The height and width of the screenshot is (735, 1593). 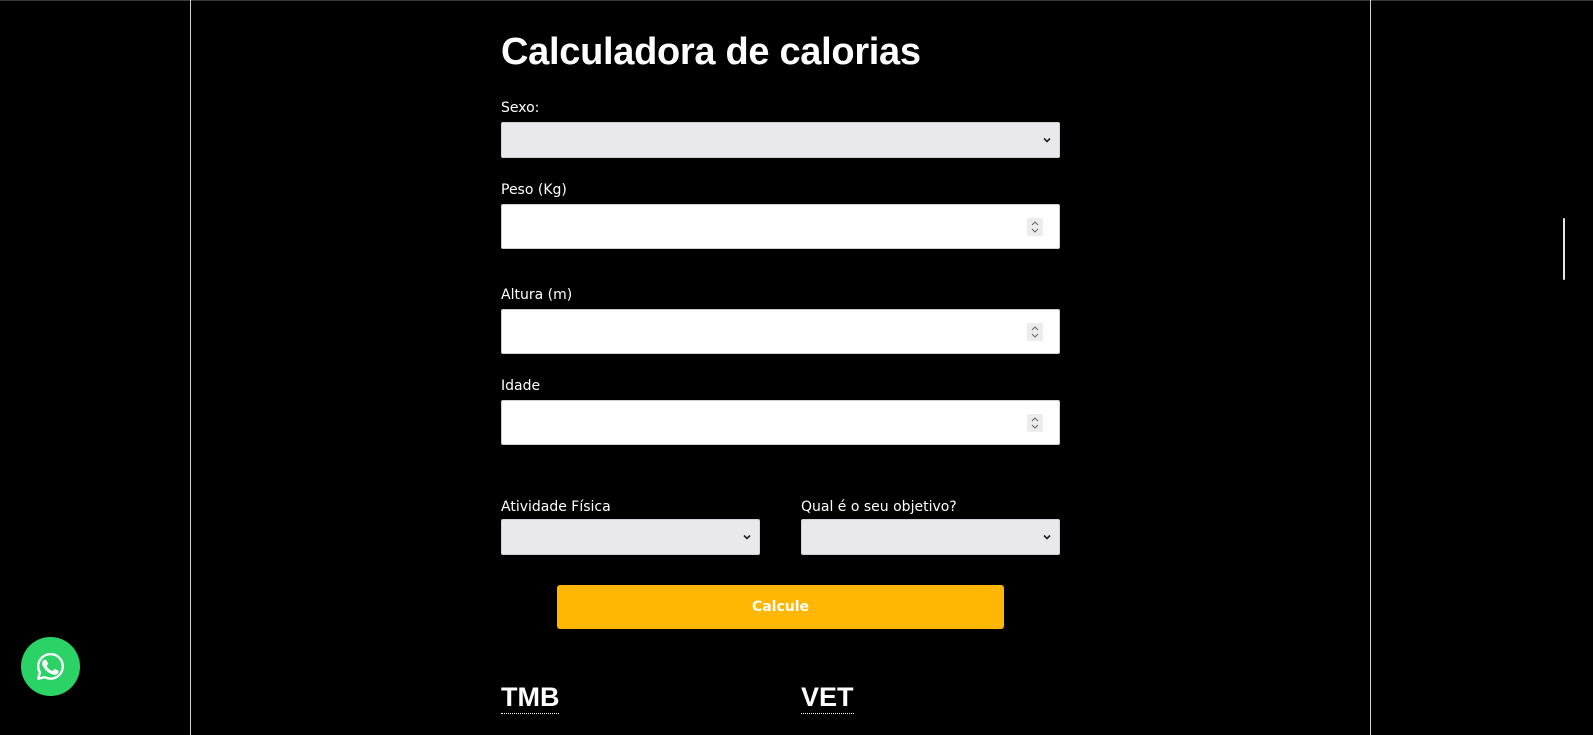 I want to click on container-right-border, so click(x=1370, y=367).